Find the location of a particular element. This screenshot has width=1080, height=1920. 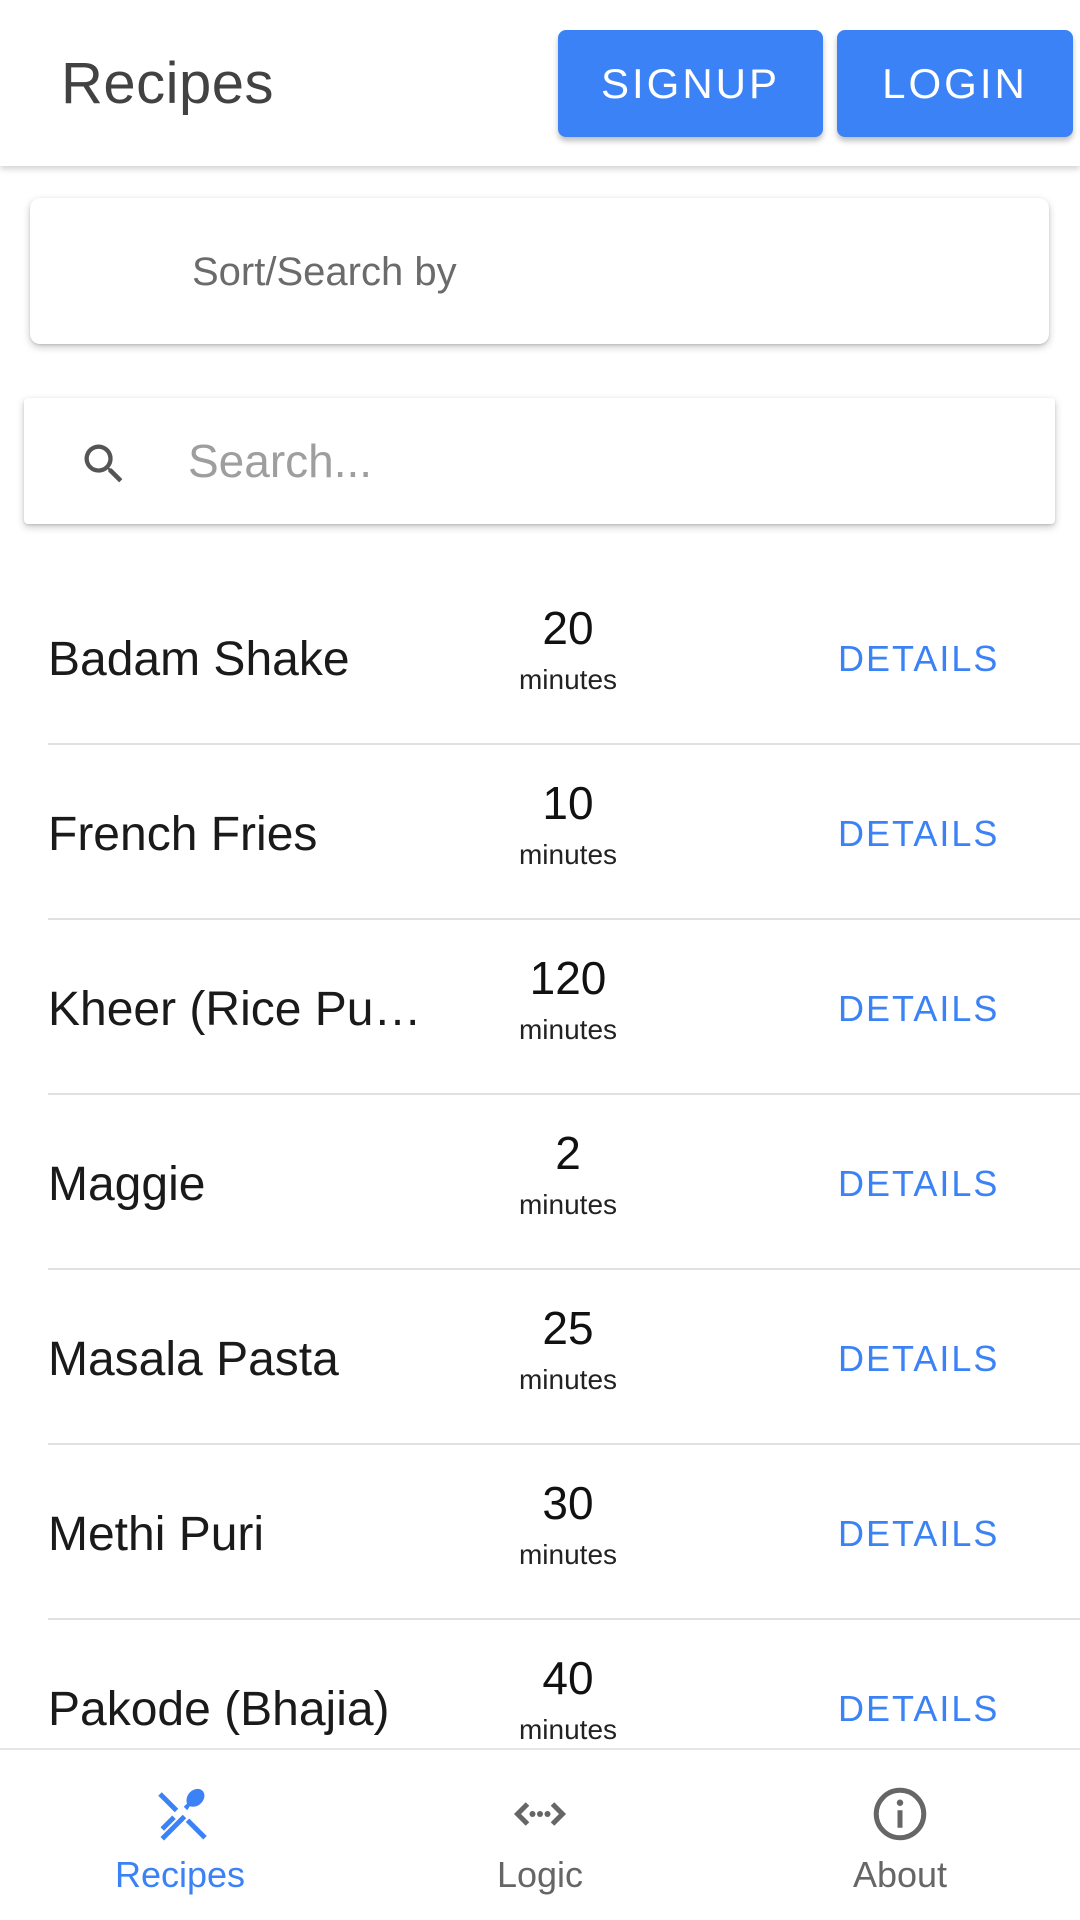

nav-about: About is located at coordinates (900, 1835).